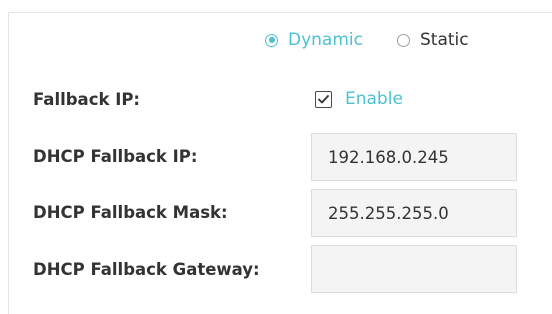 The height and width of the screenshot is (314, 552). What do you see at coordinates (87, 99) in the screenshot?
I see `fallback-ip-label: Fallback IP:` at bounding box center [87, 99].